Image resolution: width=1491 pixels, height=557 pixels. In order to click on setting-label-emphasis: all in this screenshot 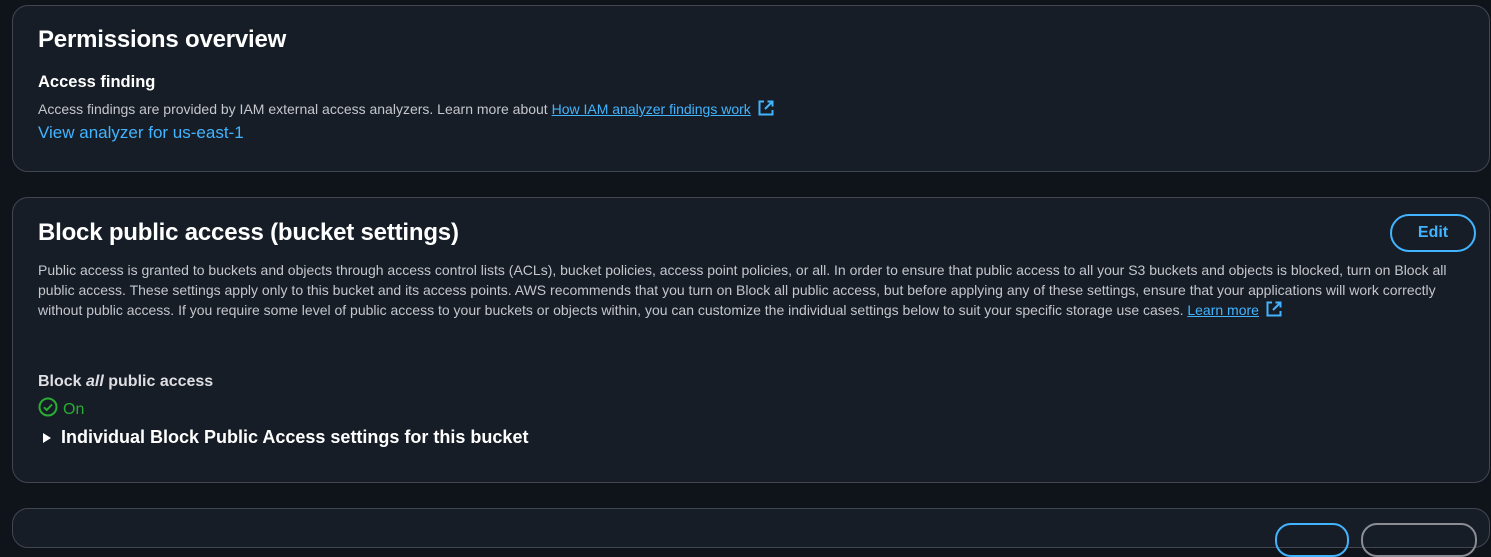, I will do `click(95, 381)`.